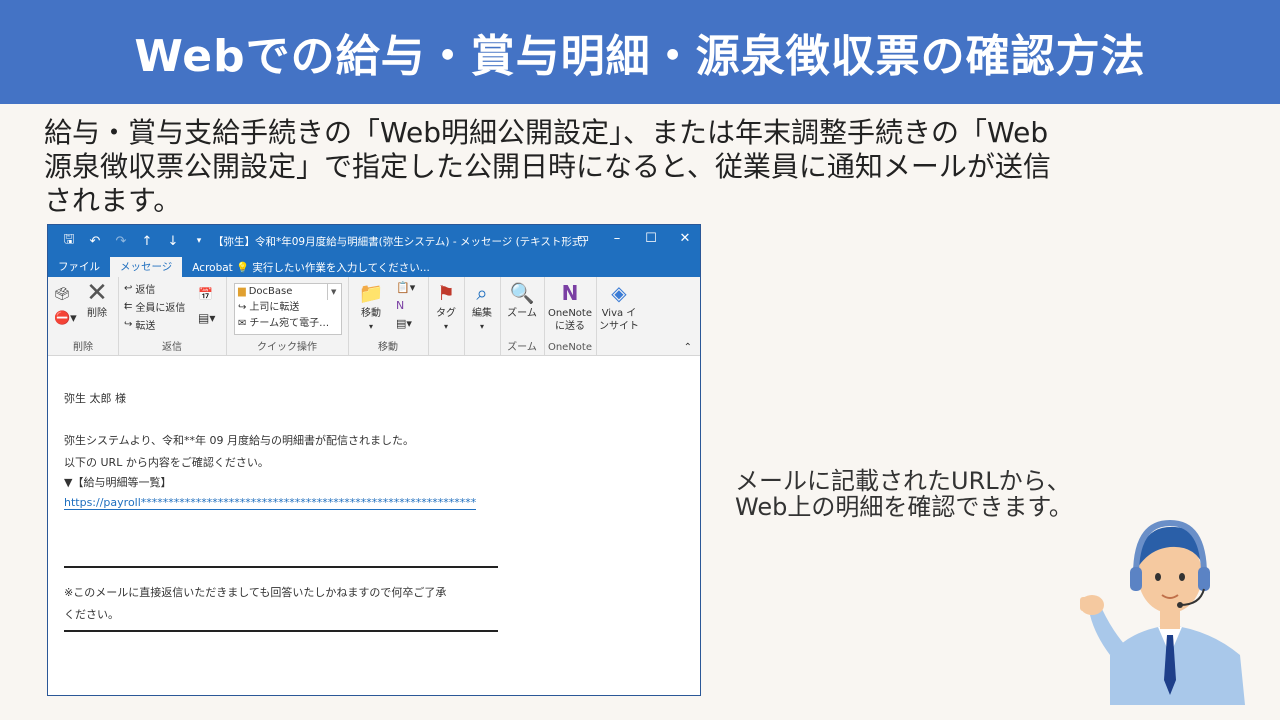  What do you see at coordinates (617, 238) in the screenshot?
I see `minimize-icon: –` at bounding box center [617, 238].